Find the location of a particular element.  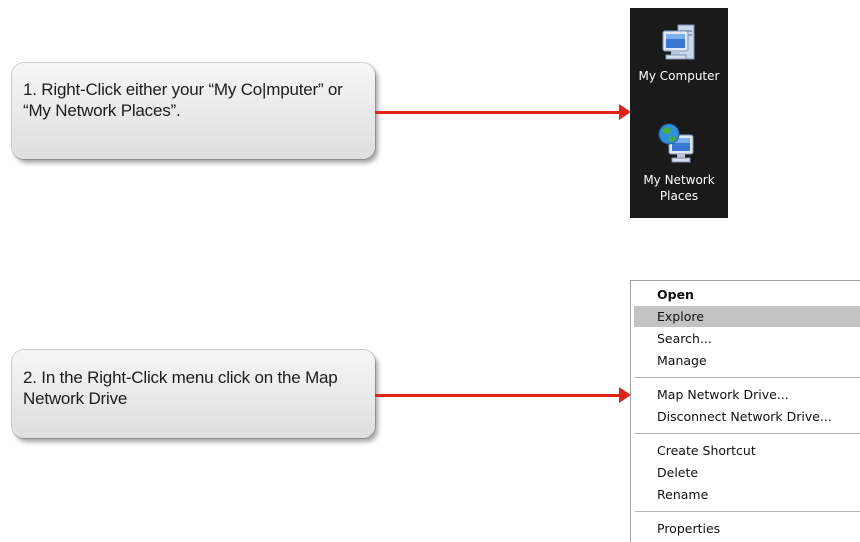

step-2-arrow-line is located at coordinates (497, 395).